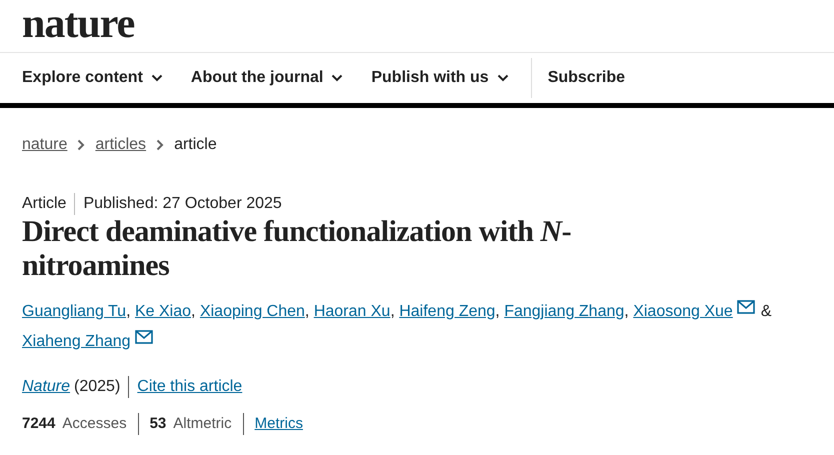 Image resolution: width=834 pixels, height=455 pixels. What do you see at coordinates (352, 311) in the screenshot?
I see `author-link: Haoran Xu` at bounding box center [352, 311].